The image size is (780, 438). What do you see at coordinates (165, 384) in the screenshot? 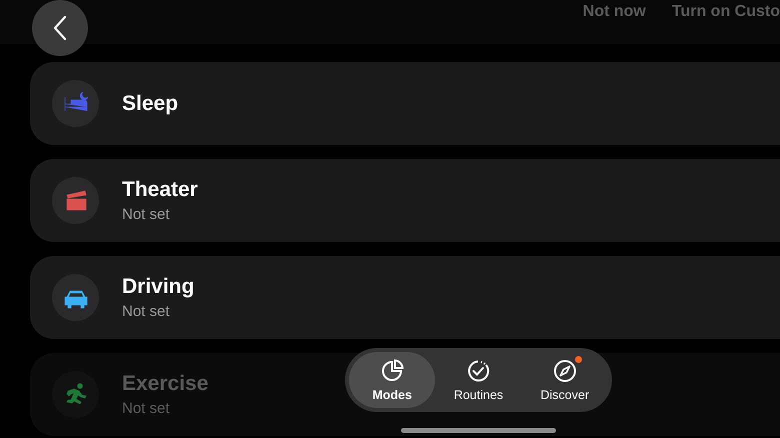
I see `mode-title: Exercise` at bounding box center [165, 384].